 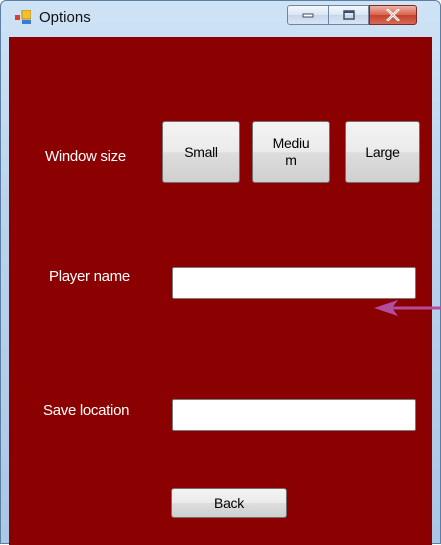 I want to click on player-name-input, so click(x=294, y=283).